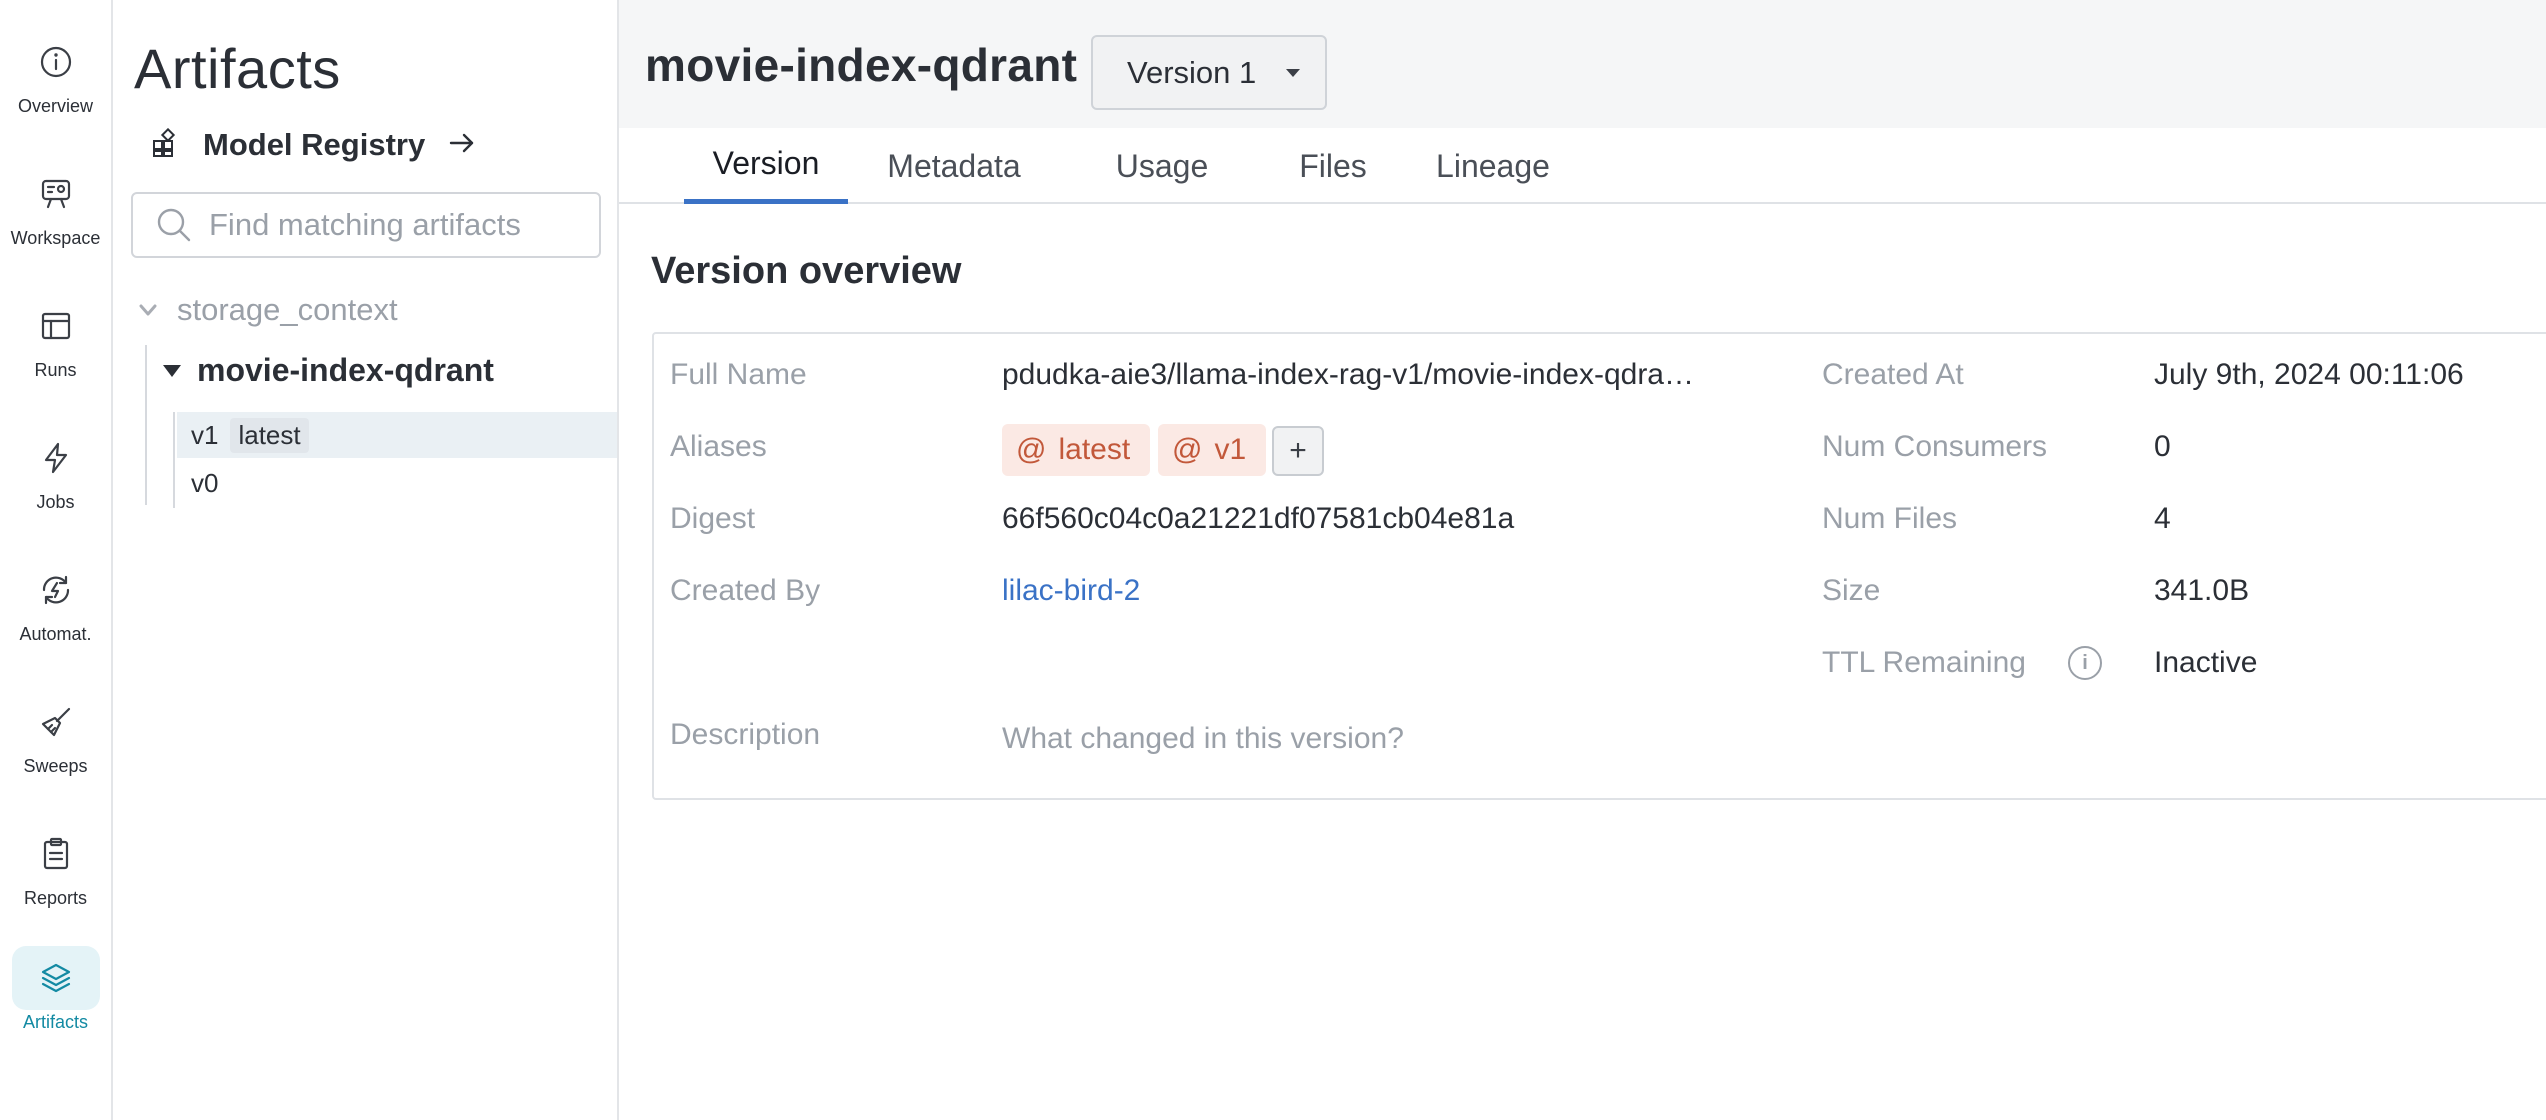 This screenshot has width=2546, height=1120. What do you see at coordinates (56, 326) in the screenshot?
I see `table-icon` at bounding box center [56, 326].